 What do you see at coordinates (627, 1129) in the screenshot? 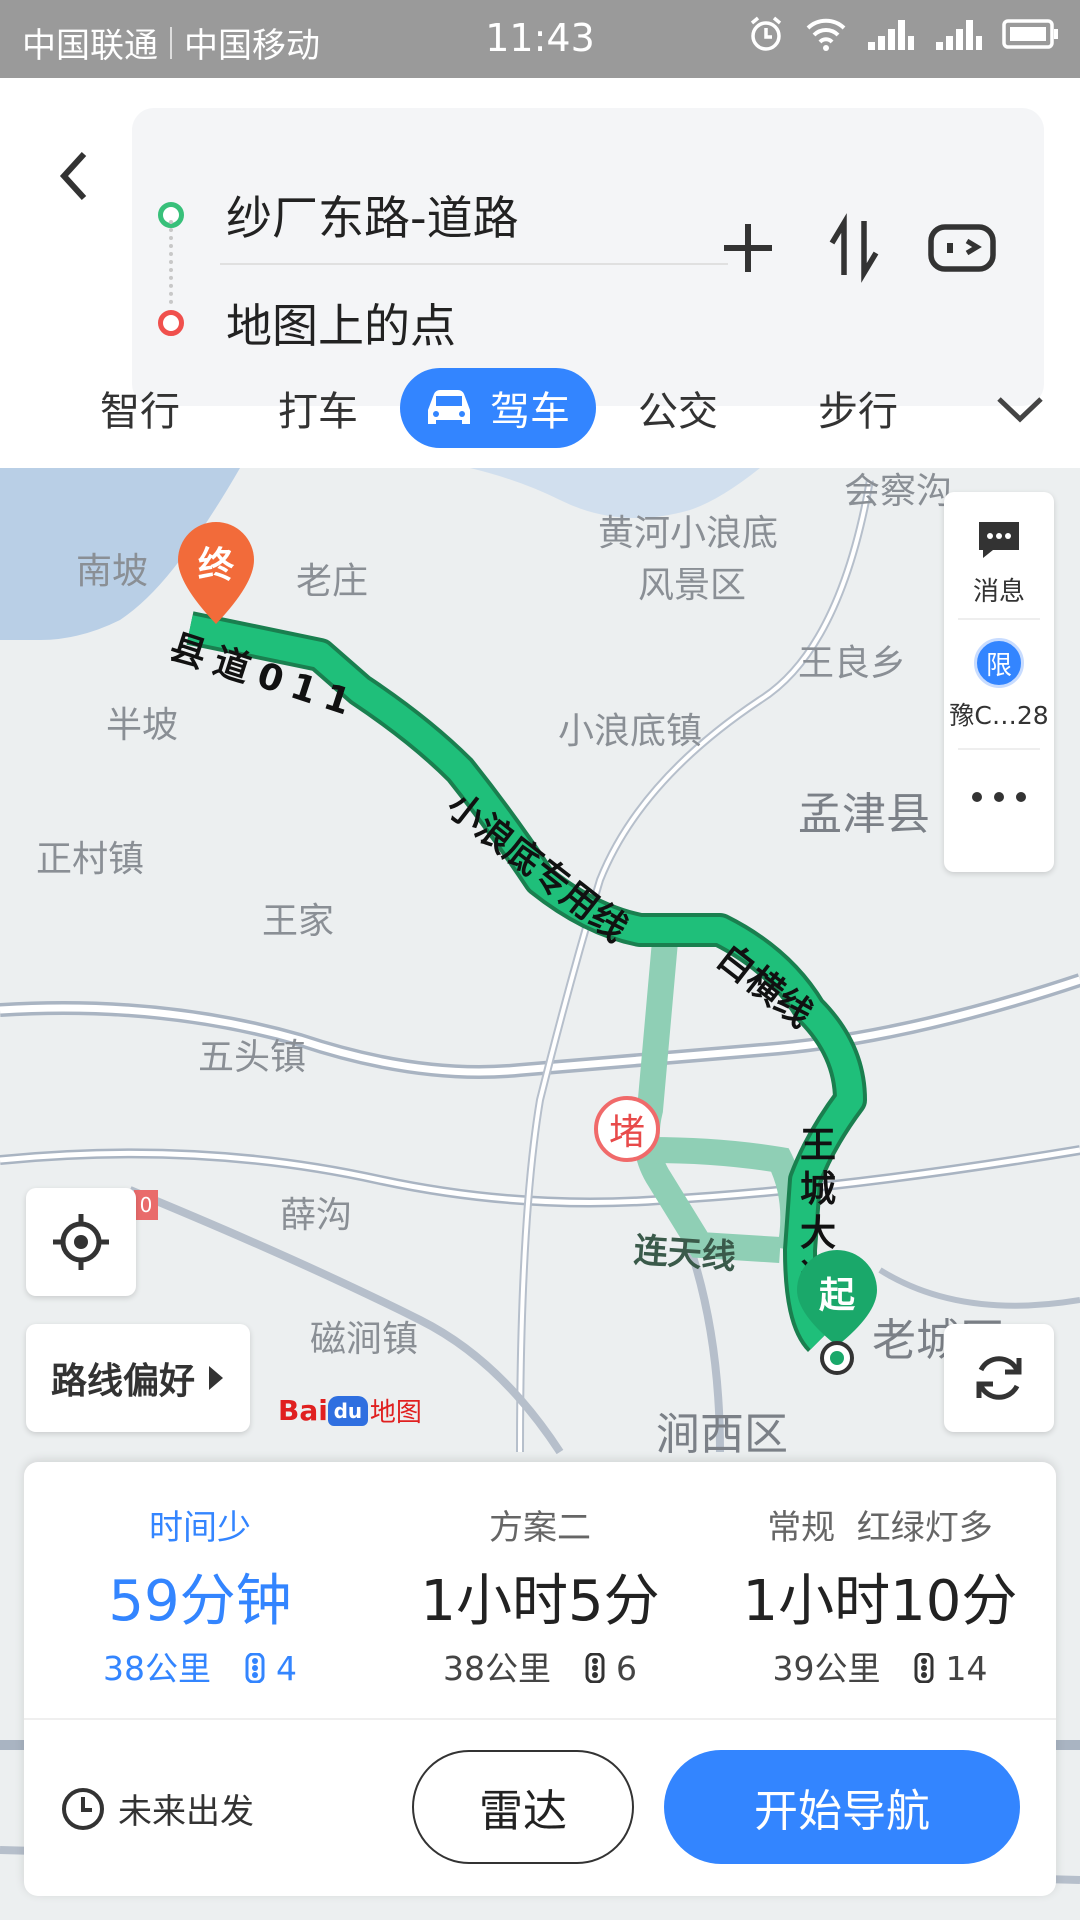
I see `traffic-jam-marker: 堵` at bounding box center [627, 1129].